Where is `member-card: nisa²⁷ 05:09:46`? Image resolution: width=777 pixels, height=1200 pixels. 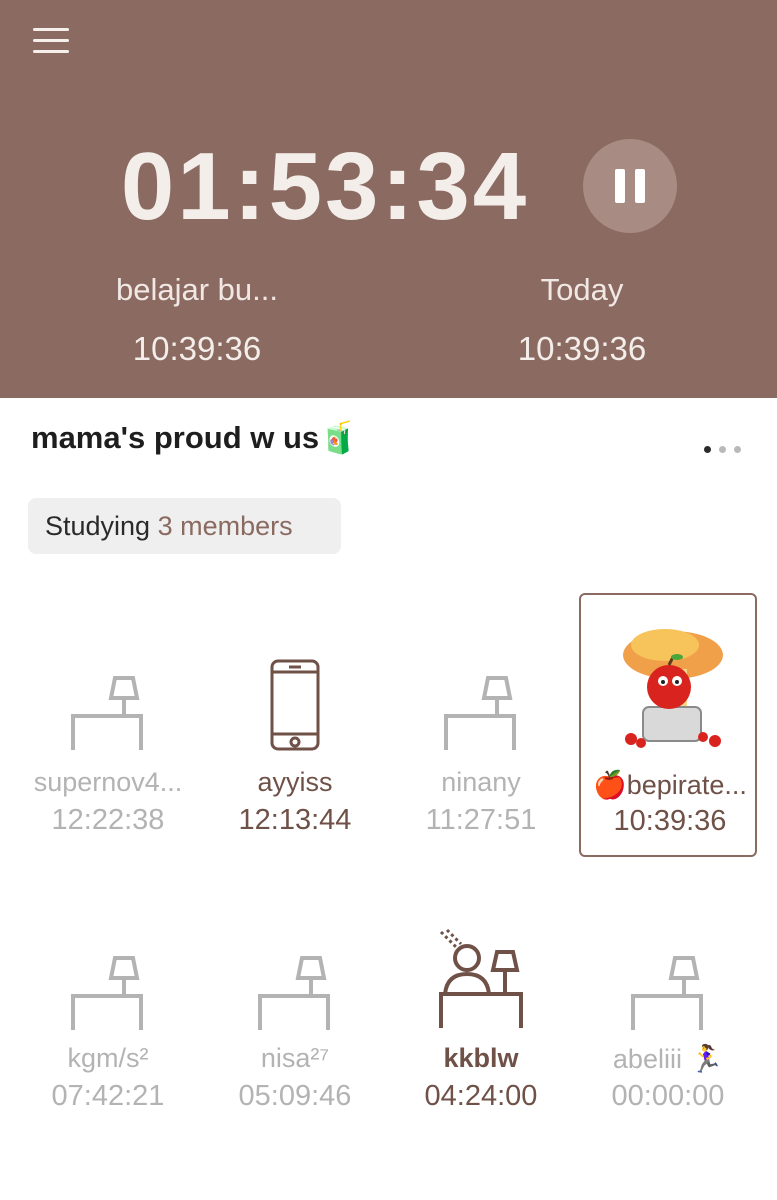 member-card: nisa²⁷ 05:09:46 is located at coordinates (295, 1005).